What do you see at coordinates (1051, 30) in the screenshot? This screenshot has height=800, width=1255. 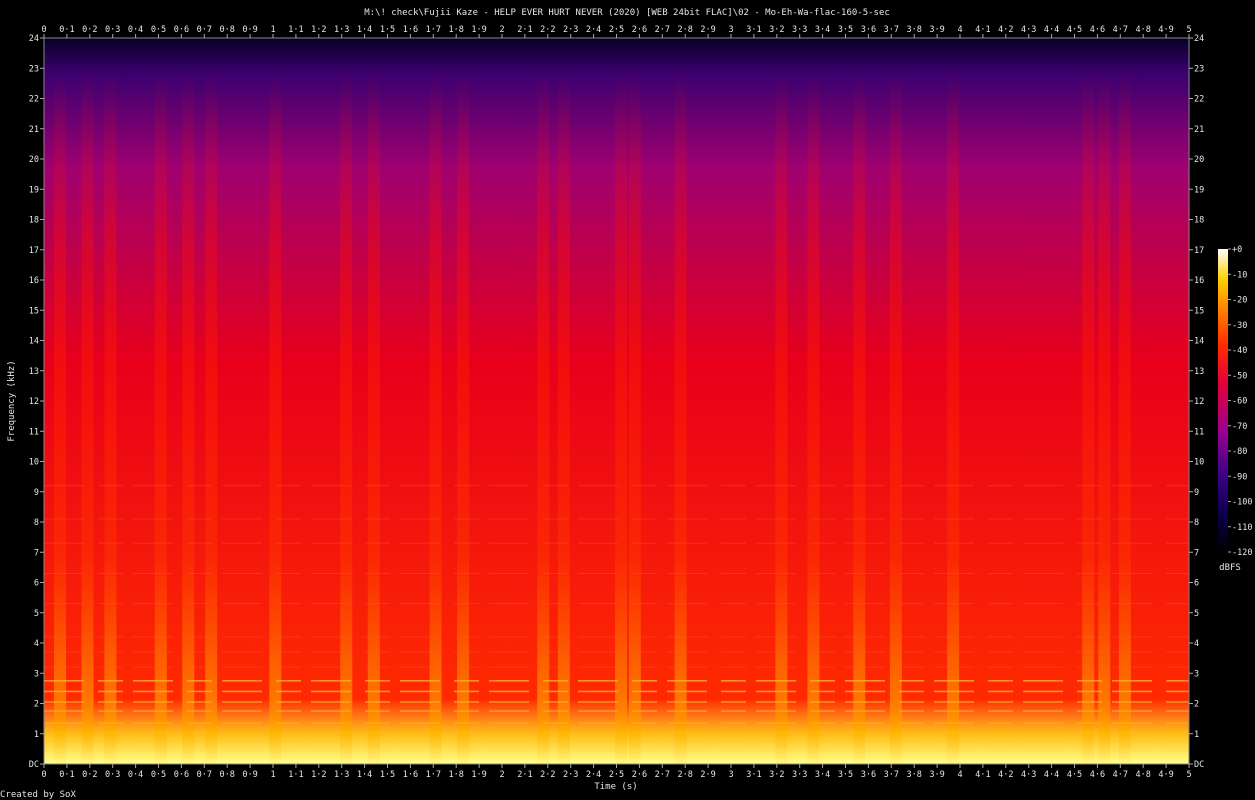 I see `x-tick-top-label-44: 4·4` at bounding box center [1051, 30].